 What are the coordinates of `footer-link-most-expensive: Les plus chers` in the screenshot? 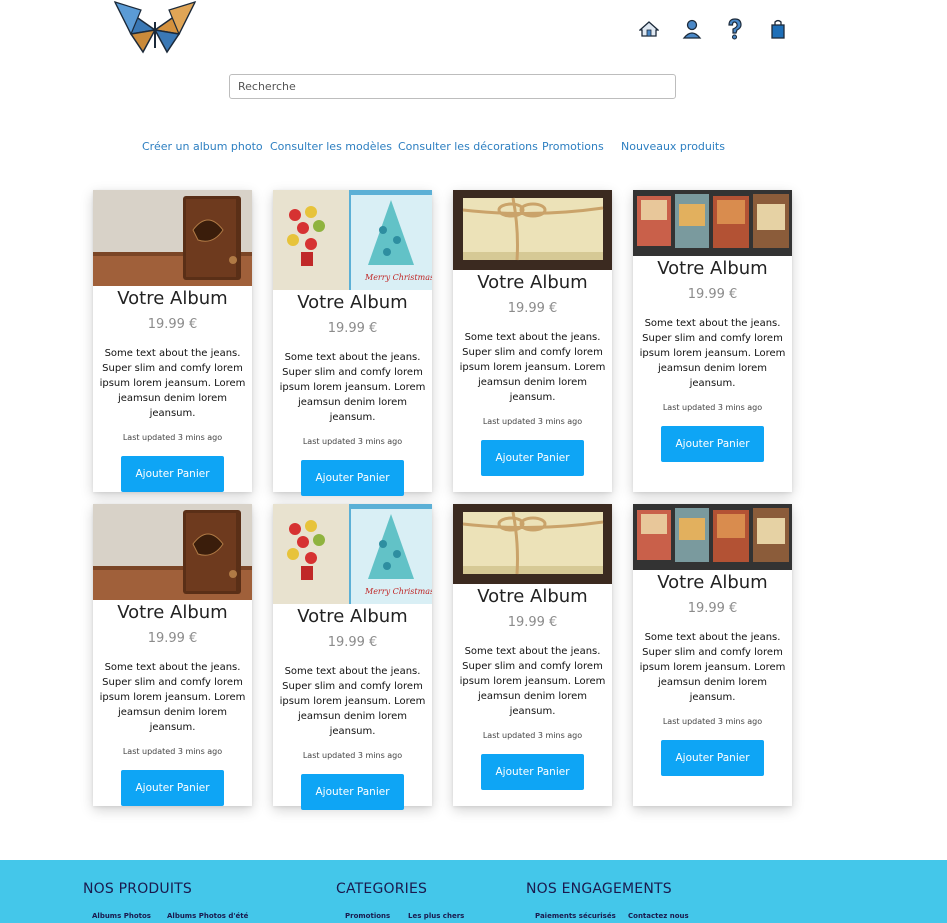 It's located at (436, 916).